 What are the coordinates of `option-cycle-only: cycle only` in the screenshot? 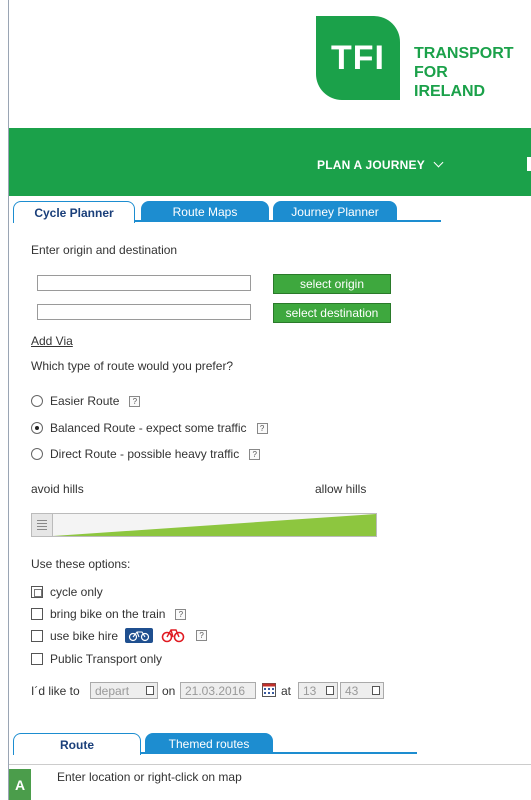 It's located at (67, 592).